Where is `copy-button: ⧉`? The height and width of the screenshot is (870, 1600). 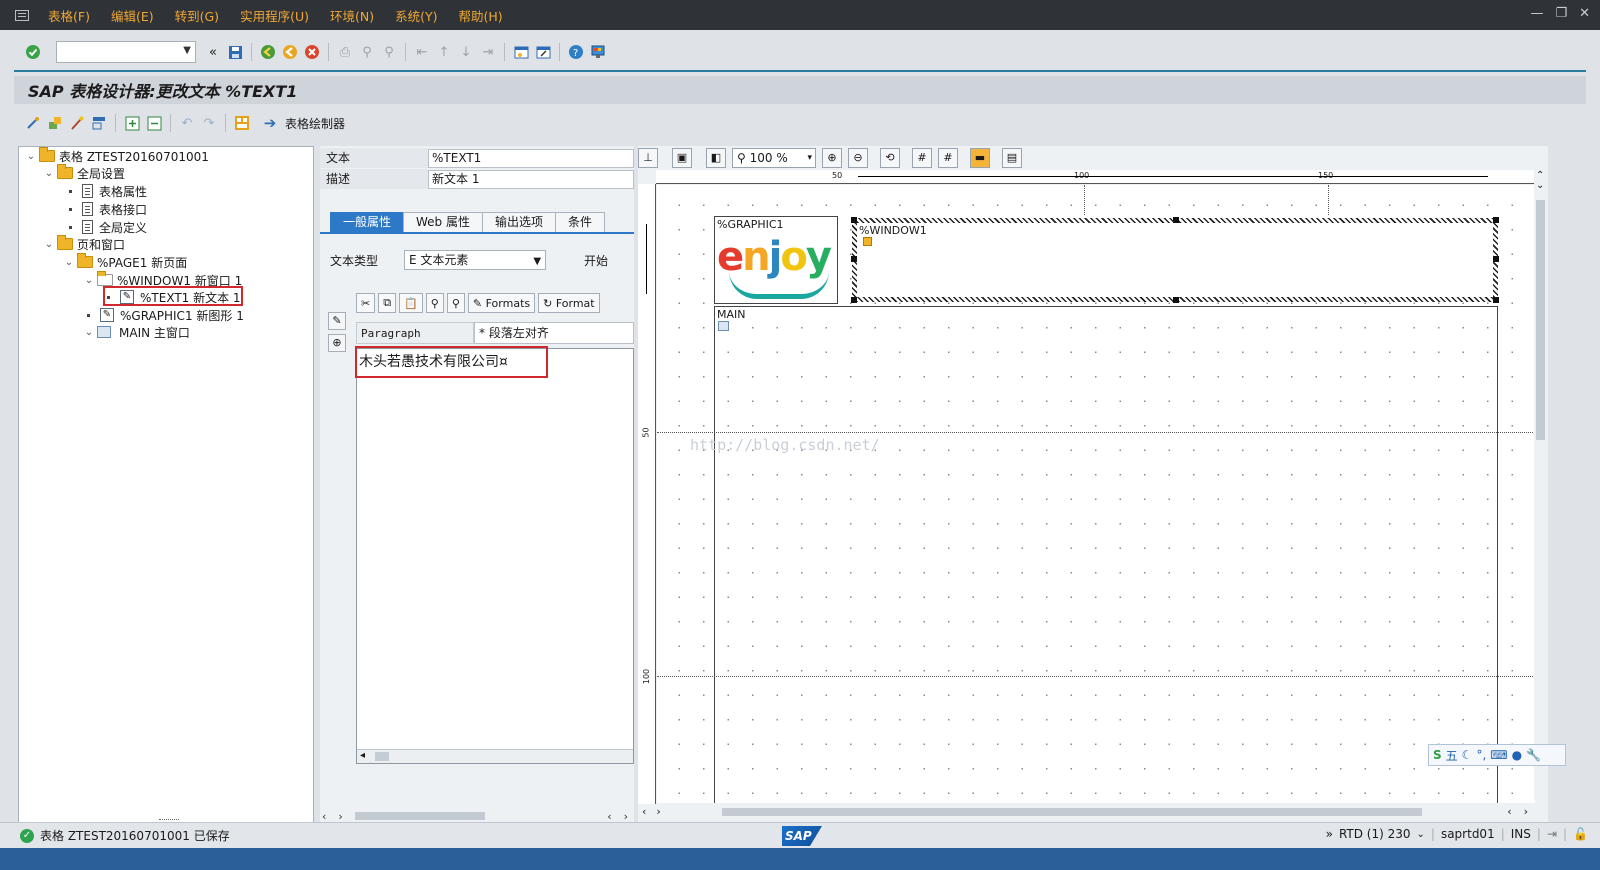
copy-button: ⧉ is located at coordinates (387, 303).